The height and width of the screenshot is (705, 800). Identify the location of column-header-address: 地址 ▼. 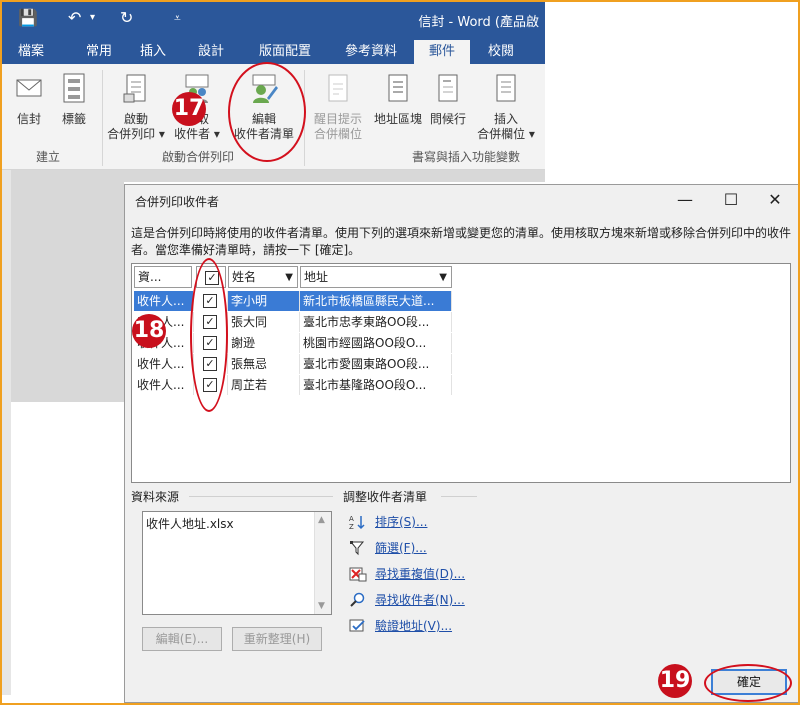
(376, 277).